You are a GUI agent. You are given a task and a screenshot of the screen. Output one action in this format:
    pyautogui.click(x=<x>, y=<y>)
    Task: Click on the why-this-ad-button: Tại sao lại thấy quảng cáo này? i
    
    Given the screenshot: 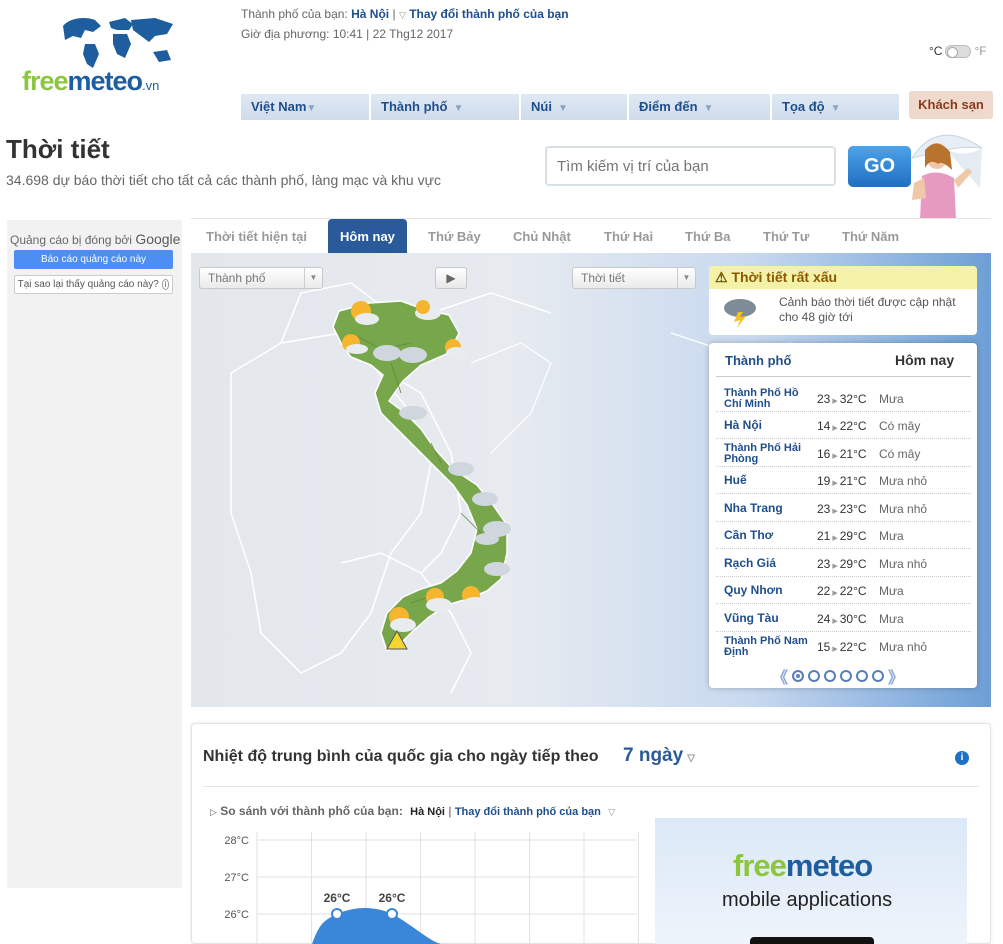 What is the action you would take?
    pyautogui.click(x=93, y=284)
    